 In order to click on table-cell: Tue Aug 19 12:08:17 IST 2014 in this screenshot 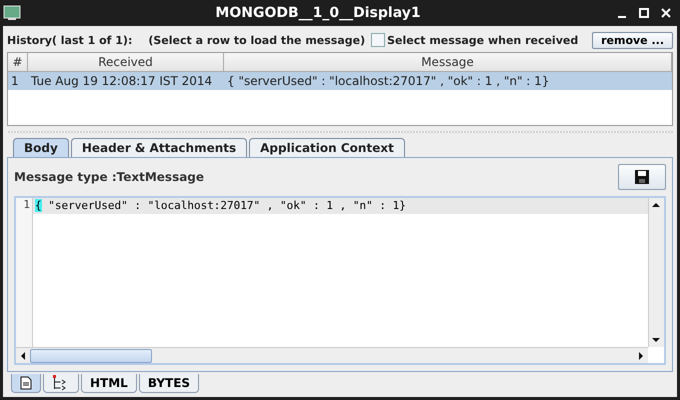, I will do `click(126, 81)`.